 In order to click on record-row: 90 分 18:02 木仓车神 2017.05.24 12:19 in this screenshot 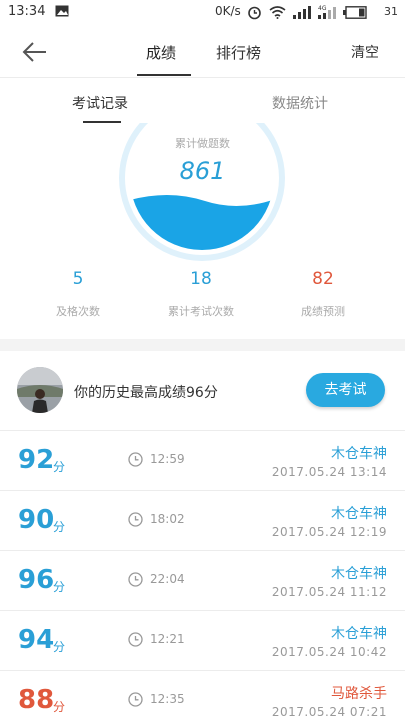, I will do `click(202, 521)`.